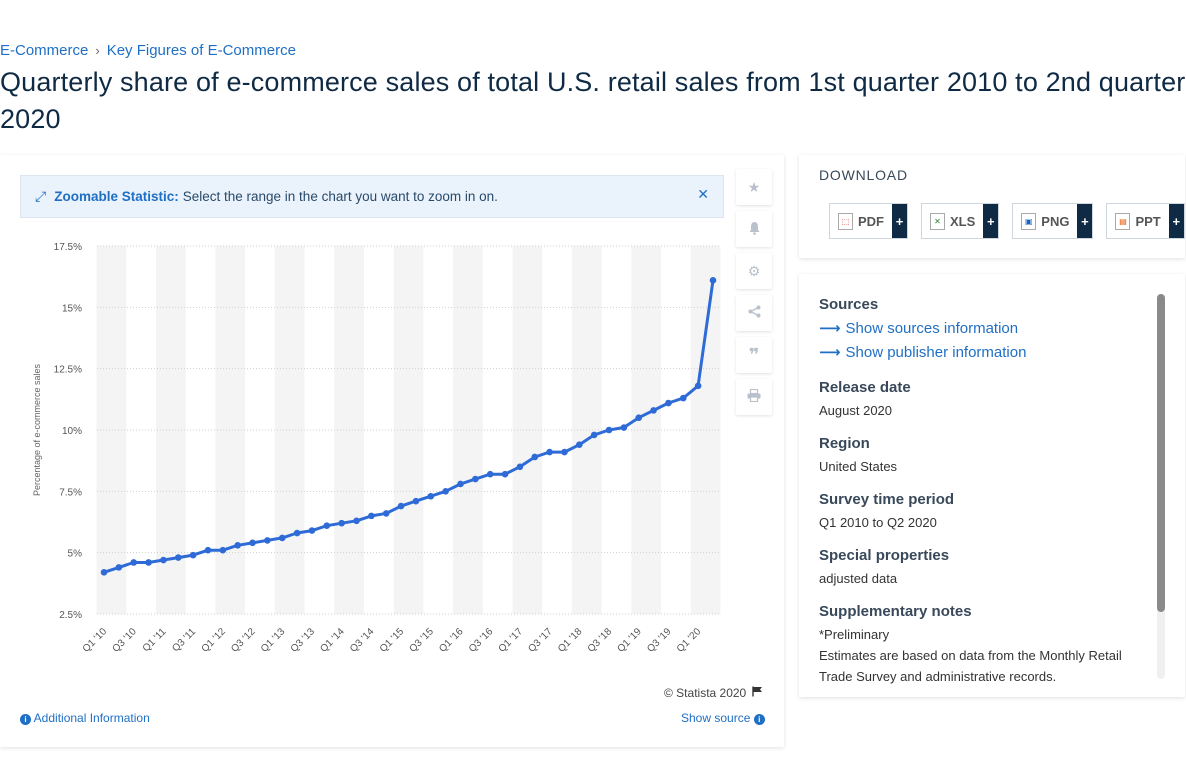 The image size is (1186, 760). What do you see at coordinates (124, 640) in the screenshot?
I see `x-tick-label: Q3 '10` at bounding box center [124, 640].